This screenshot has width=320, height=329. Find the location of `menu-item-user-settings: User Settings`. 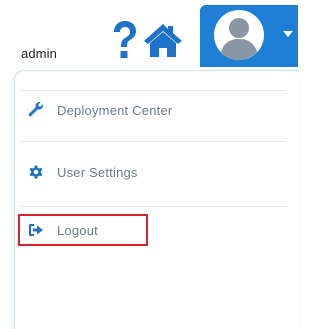

menu-item-user-settings: User Settings is located at coordinates (79, 172).